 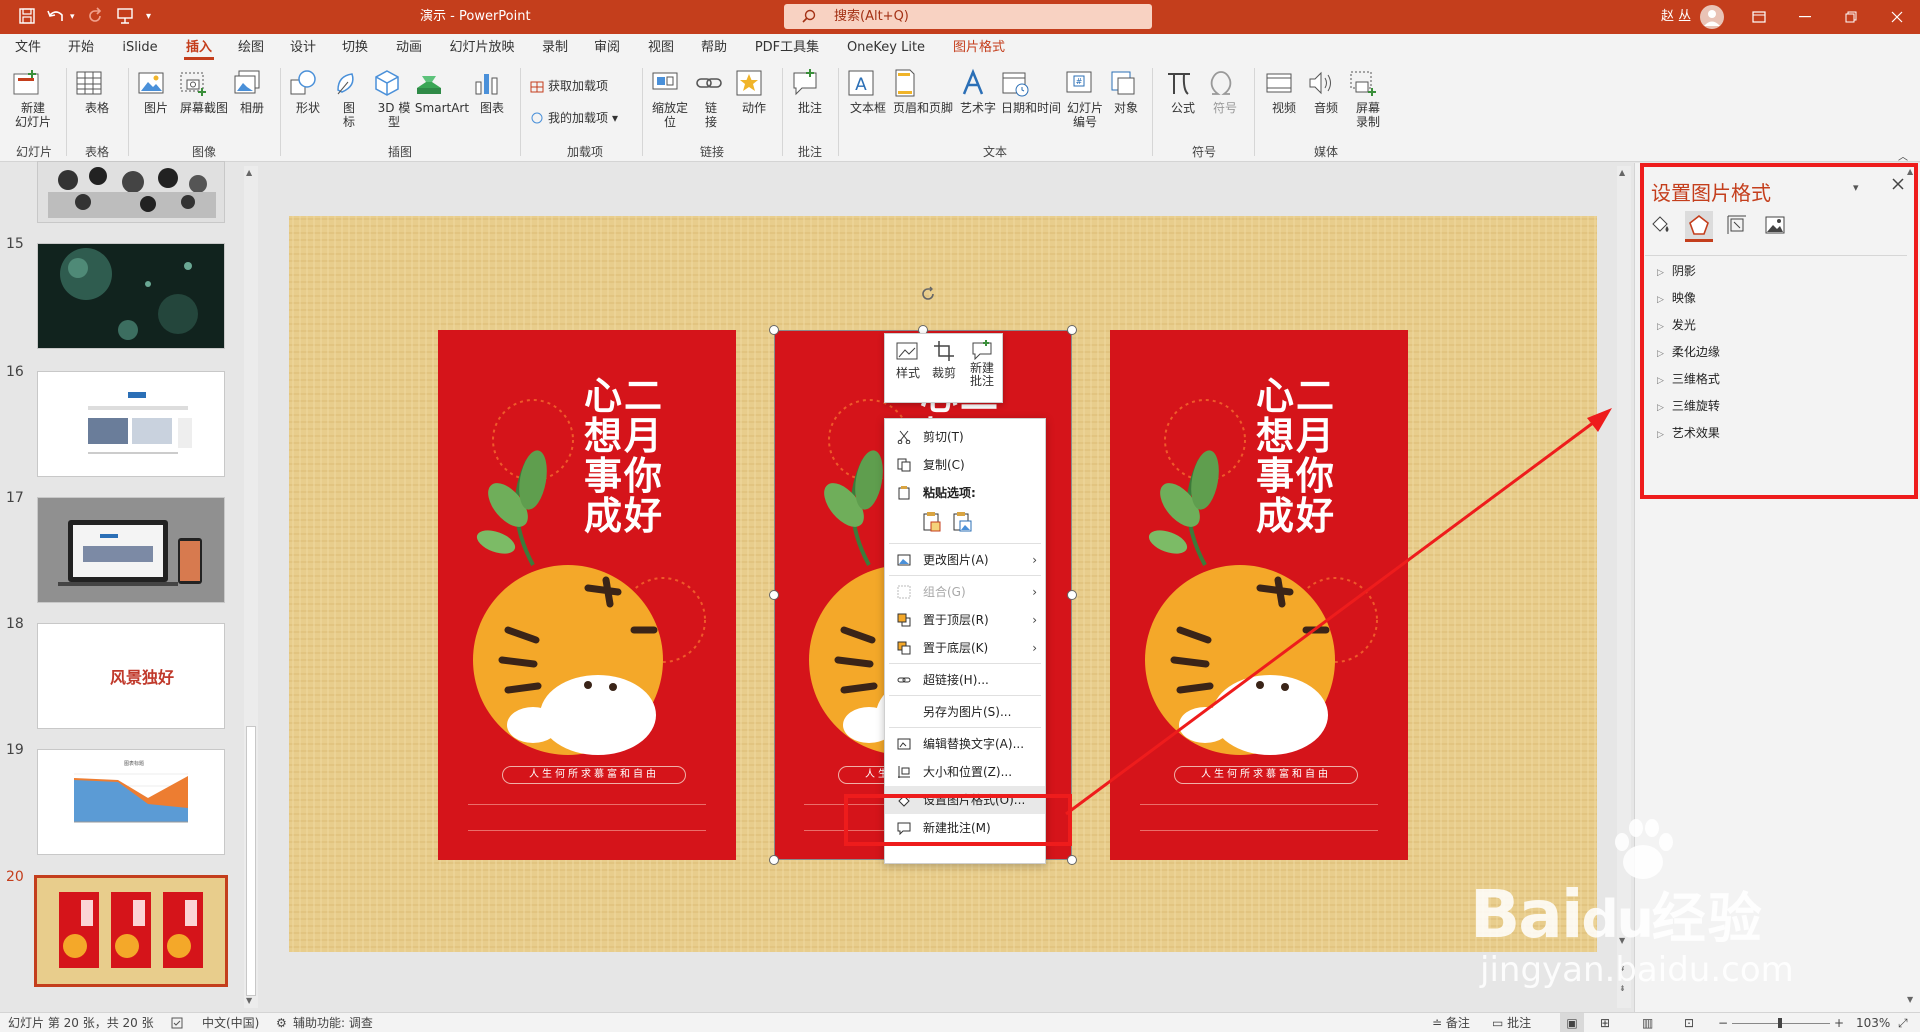 I want to click on close-icon, so click(x=1897, y=17).